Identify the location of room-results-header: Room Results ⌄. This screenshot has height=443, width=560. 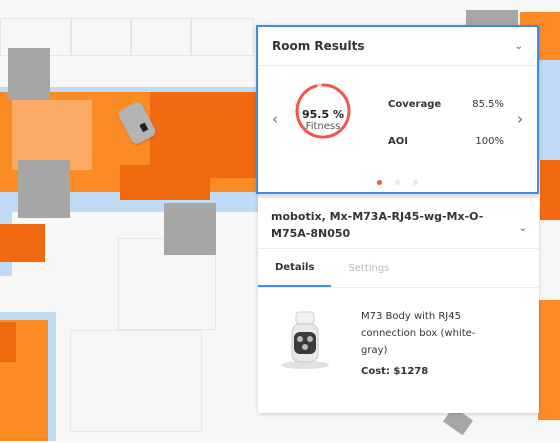
(397, 46).